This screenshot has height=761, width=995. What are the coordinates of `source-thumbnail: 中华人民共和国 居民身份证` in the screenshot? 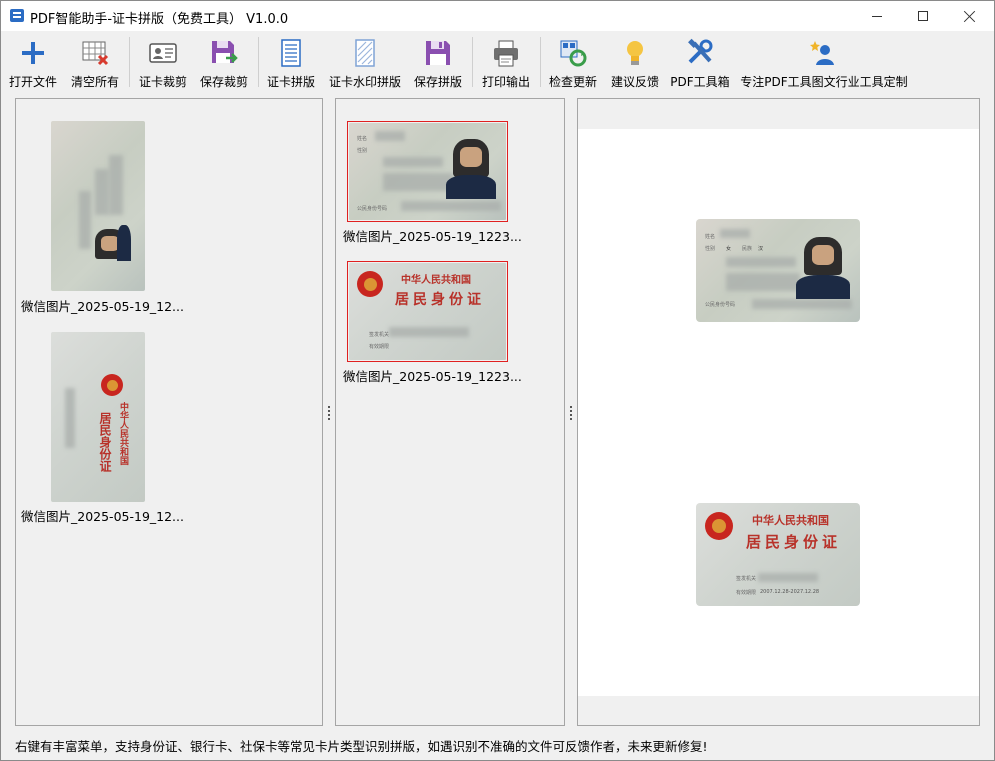 It's located at (98, 417).